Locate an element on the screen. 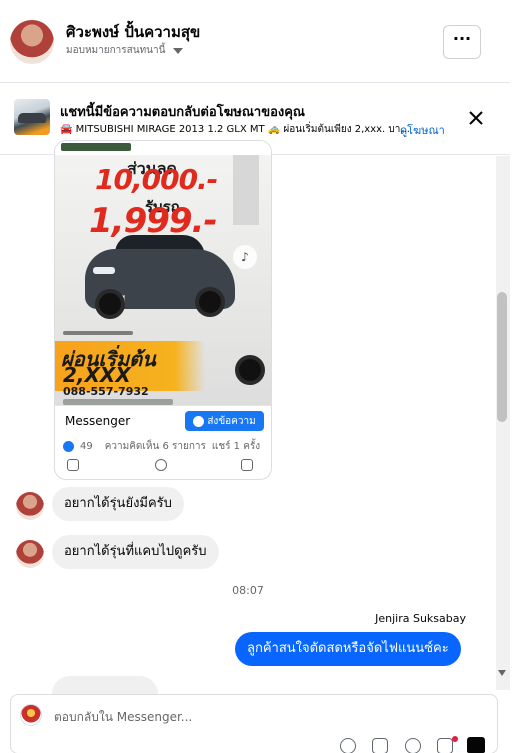 Image resolution: width=514 pixels, height=753 pixels. like-action-icon is located at coordinates (73, 465).